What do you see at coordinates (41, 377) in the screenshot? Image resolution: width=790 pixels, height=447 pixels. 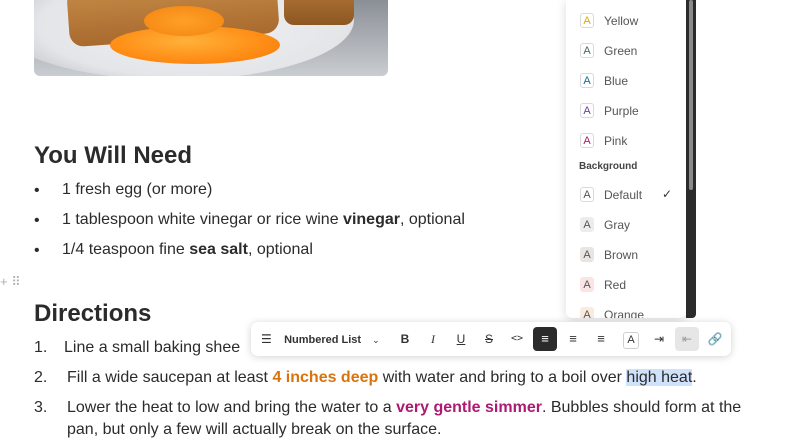 I see `list-number: 2.` at bounding box center [41, 377].